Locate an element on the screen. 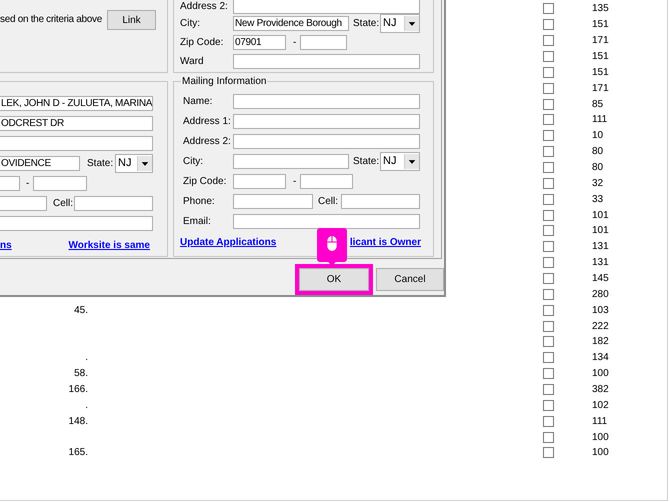  input-field: 07901 is located at coordinates (259, 42).